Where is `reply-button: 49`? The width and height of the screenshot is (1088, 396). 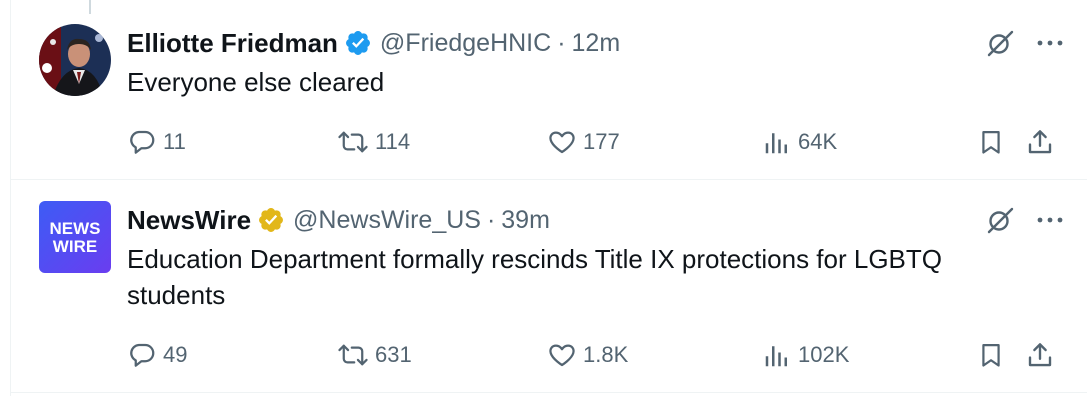 reply-button: 49 is located at coordinates (157, 355).